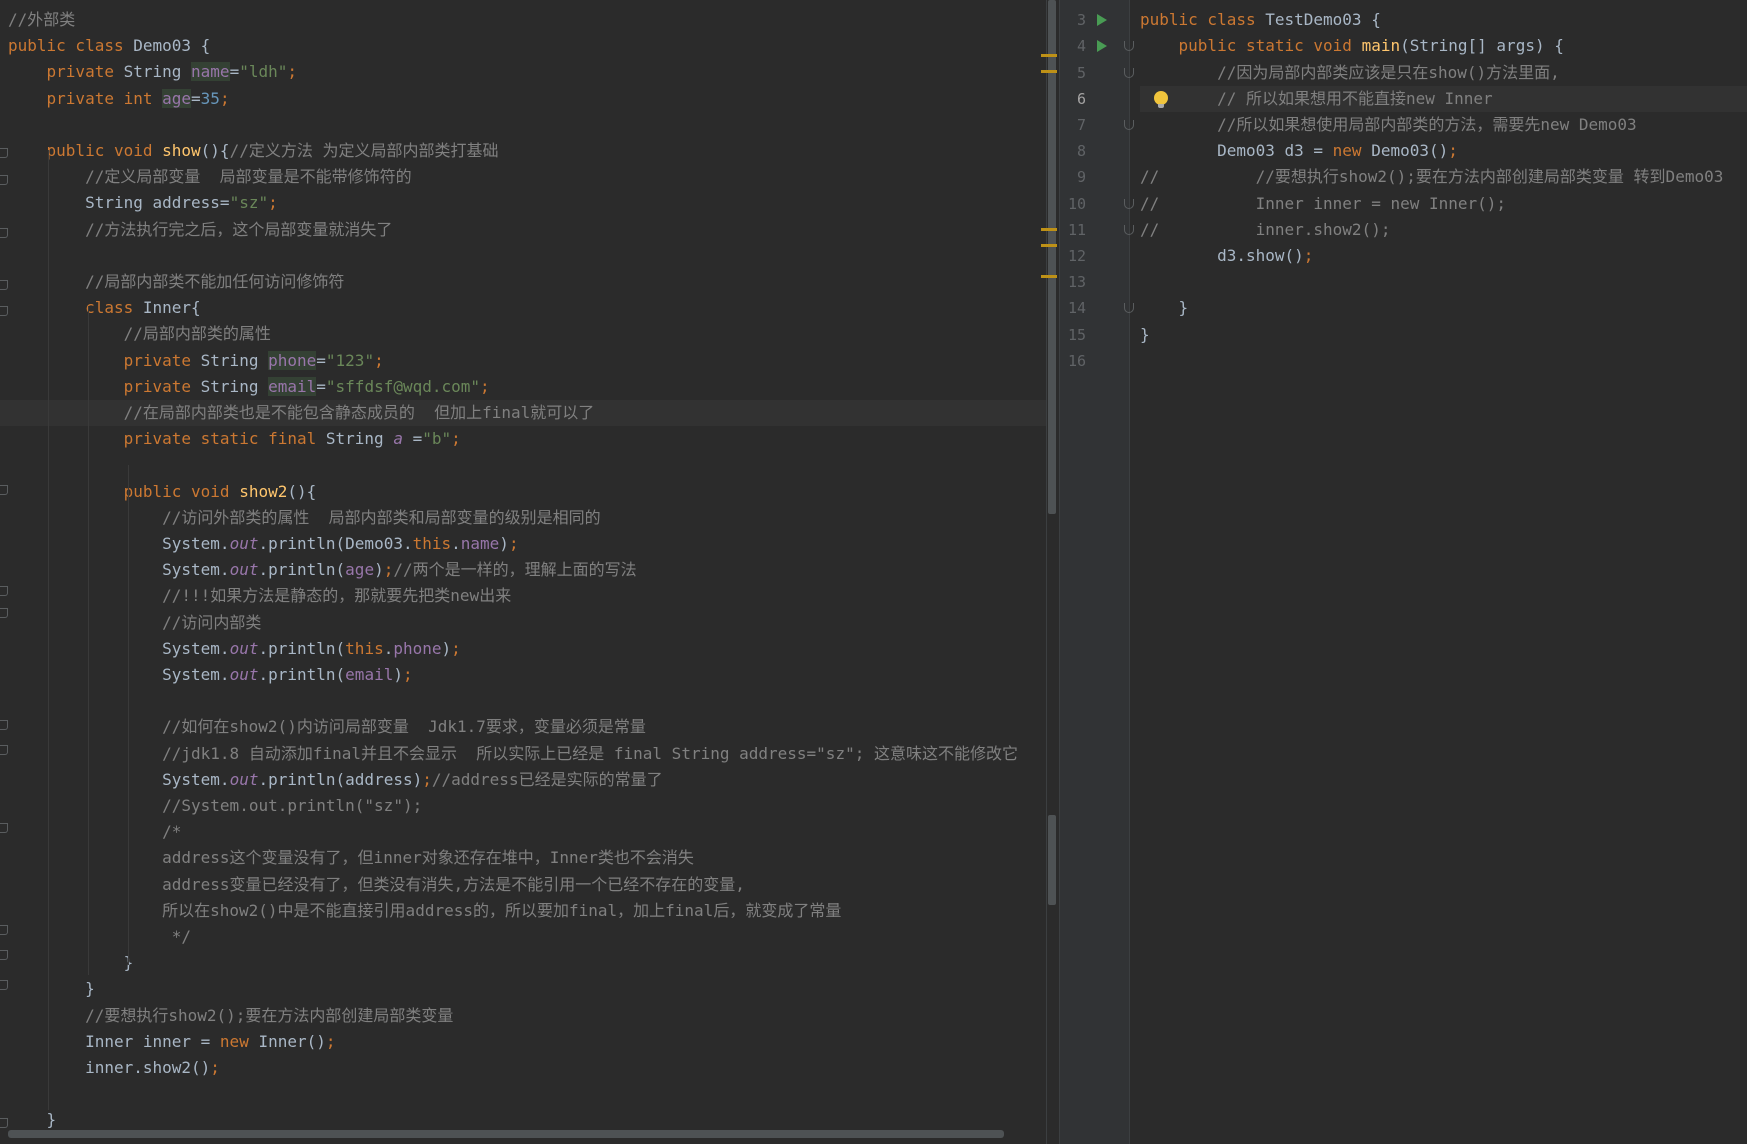 Image resolution: width=1747 pixels, height=1144 pixels. What do you see at coordinates (523, 72) in the screenshot?
I see `code-line: private String name="ldh";` at bounding box center [523, 72].